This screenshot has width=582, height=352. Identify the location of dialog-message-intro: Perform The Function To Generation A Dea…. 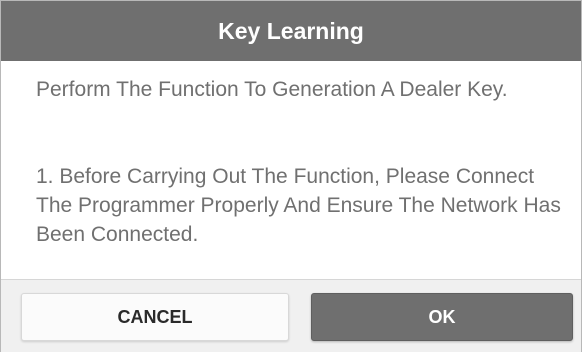
(272, 89).